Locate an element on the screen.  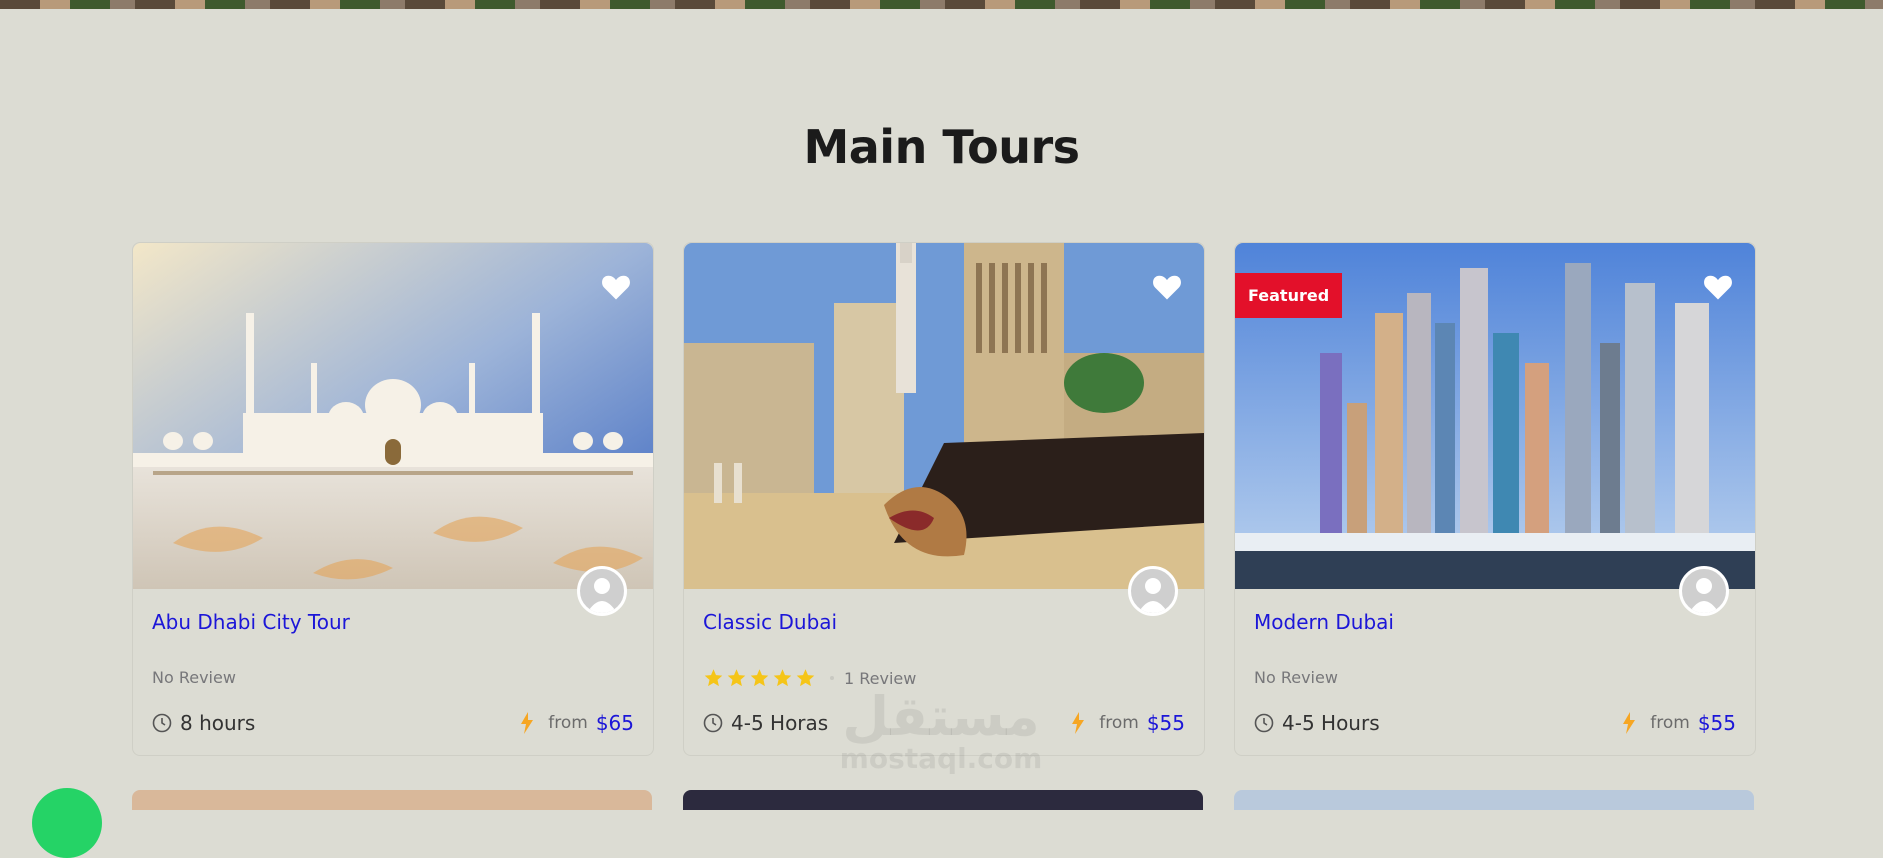
tour-duration: 4-5 Horas is located at coordinates (765, 723).